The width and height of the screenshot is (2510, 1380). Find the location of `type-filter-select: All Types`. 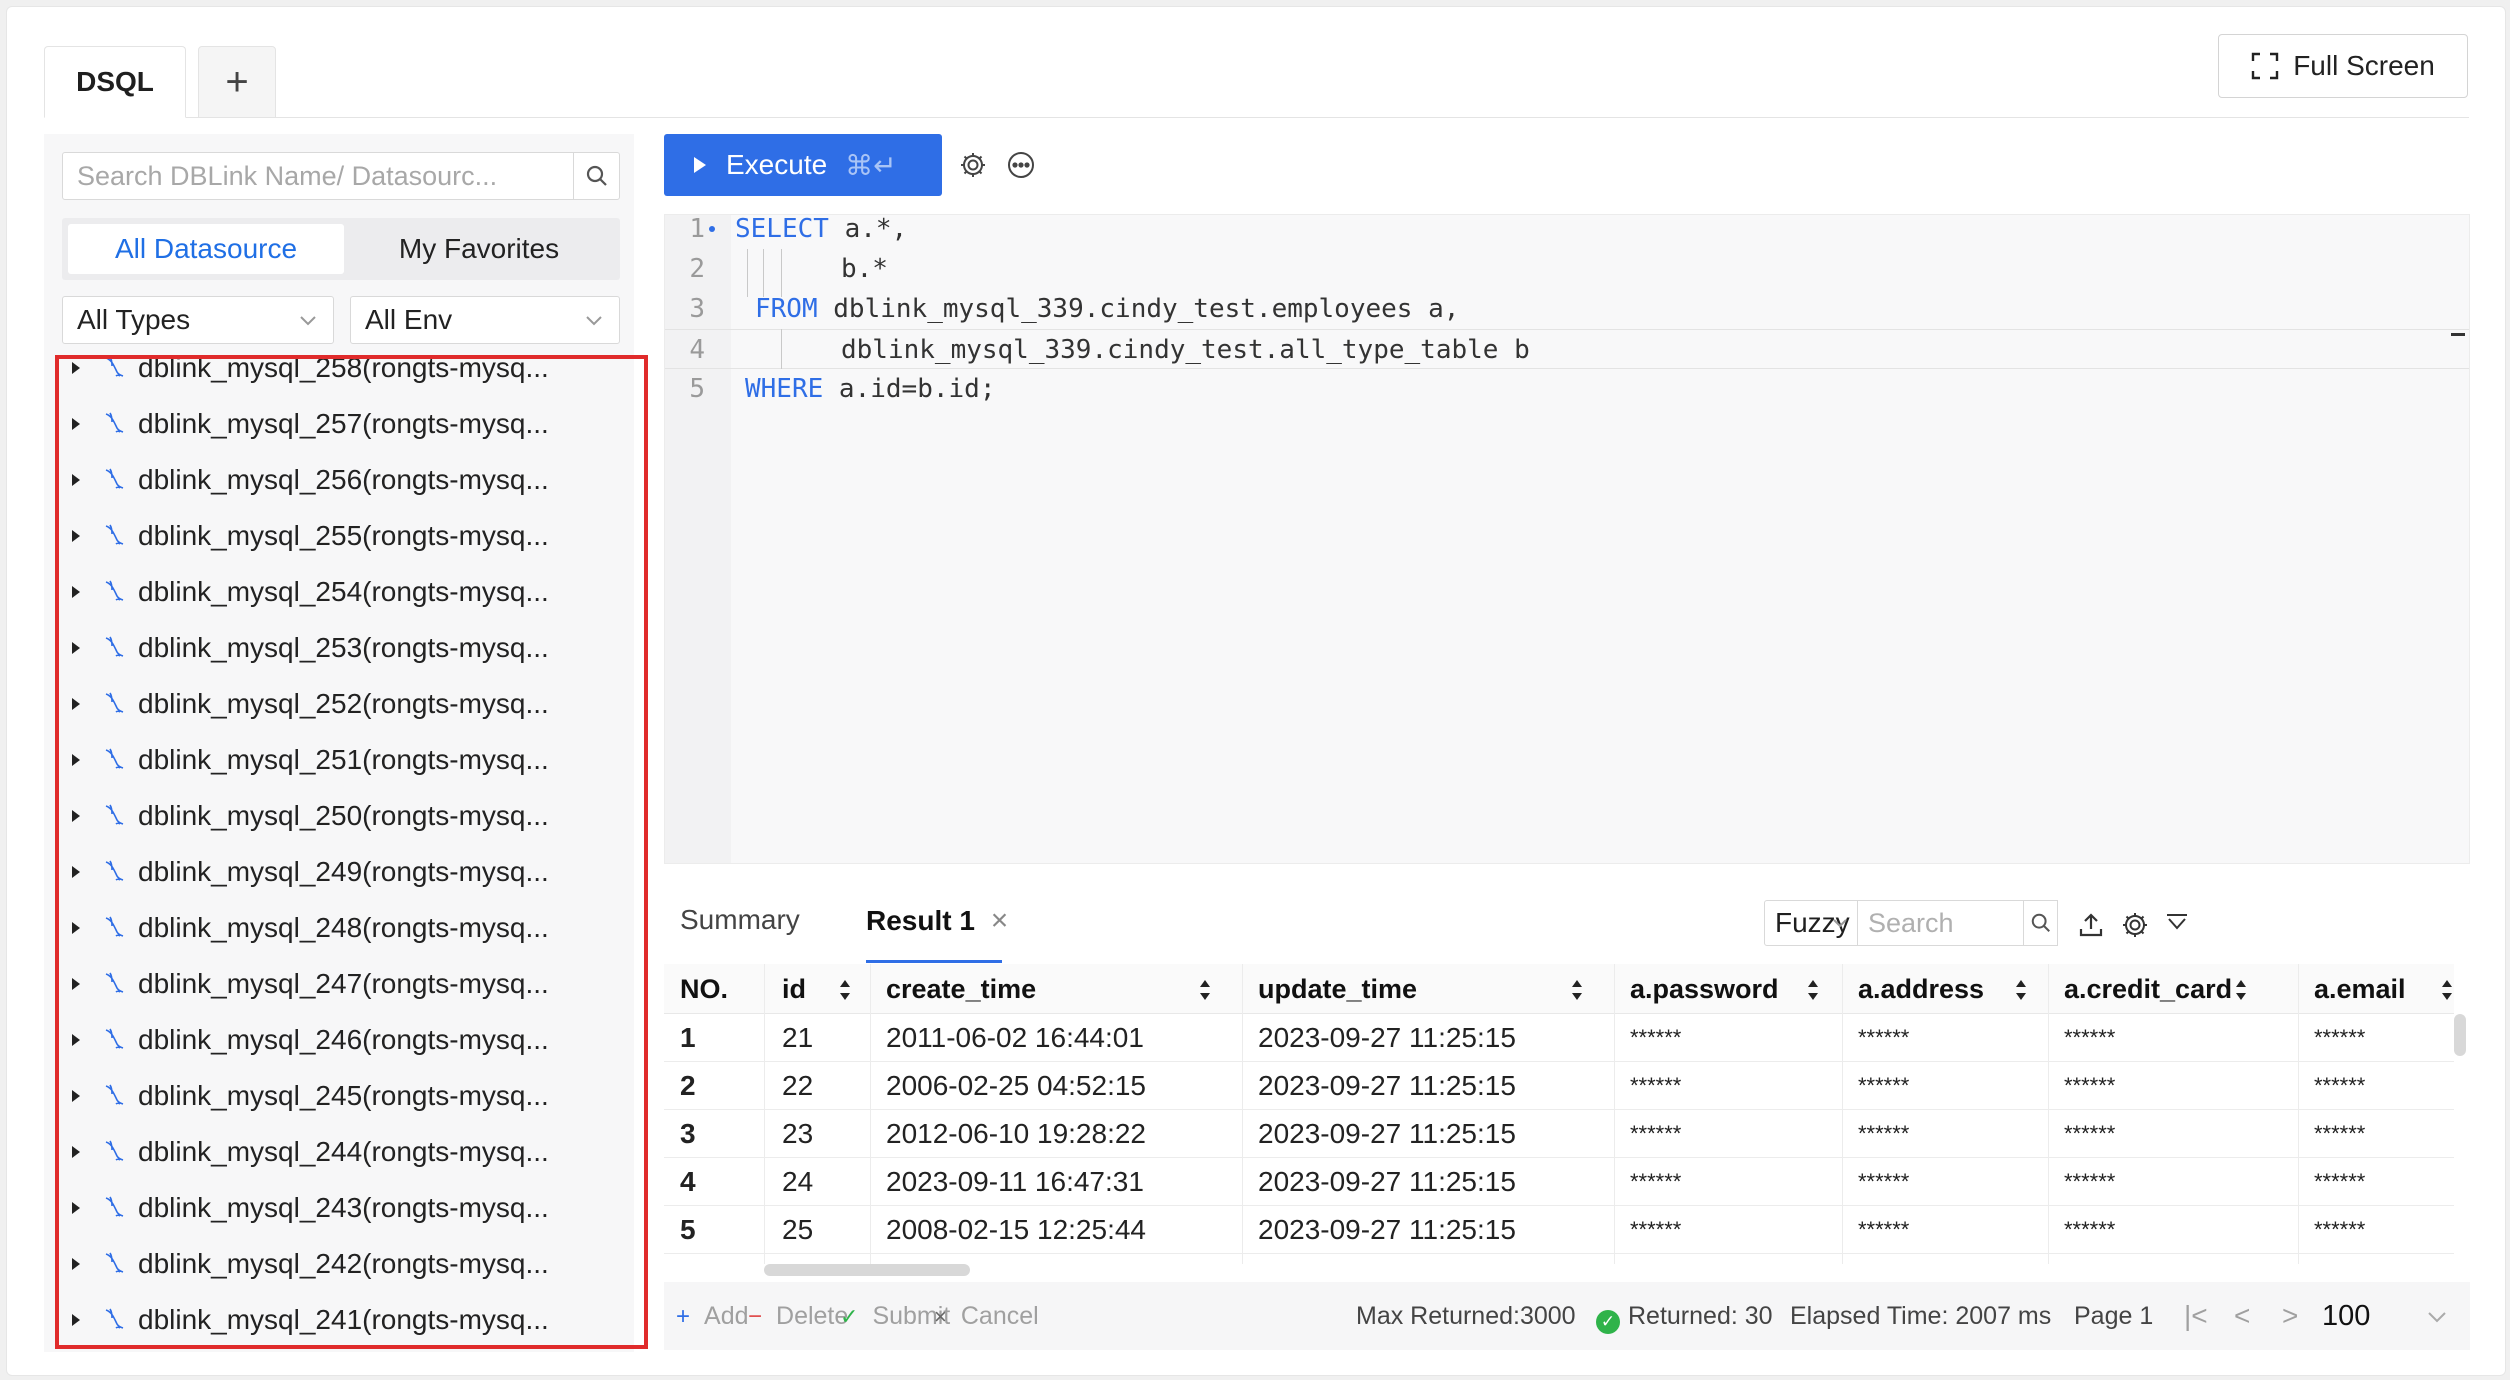

type-filter-select: All Types is located at coordinates (198, 320).